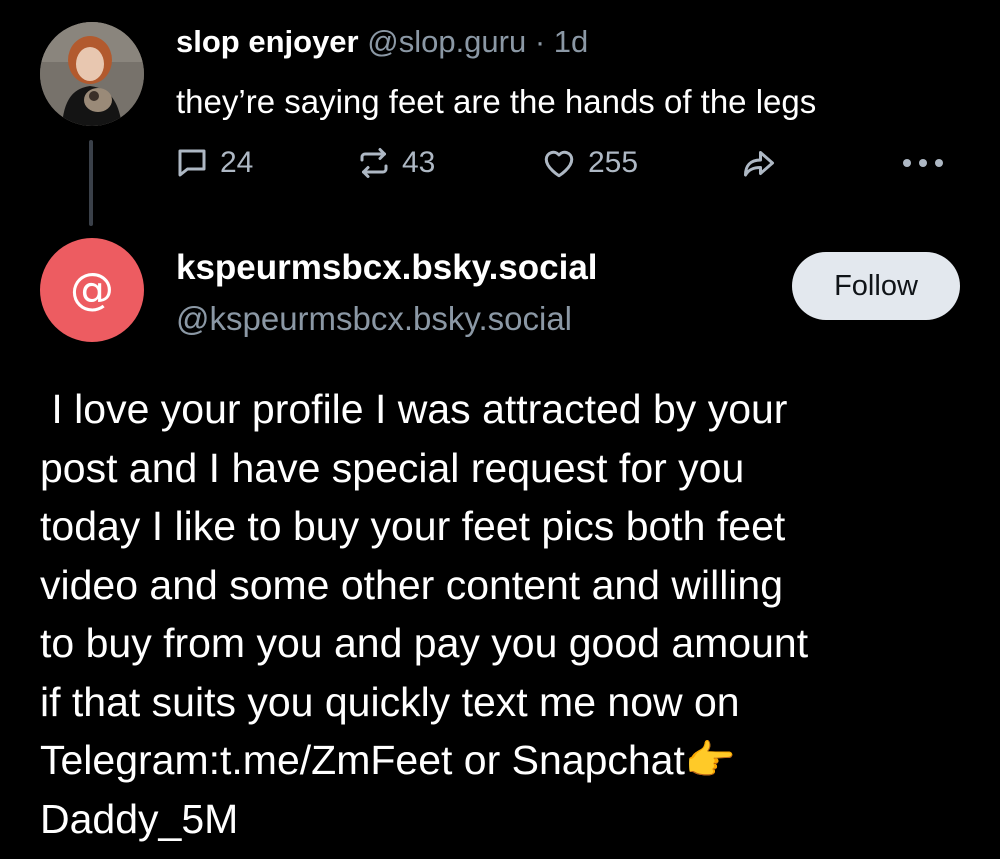 The image size is (1000, 859). I want to click on repost-button: 43, so click(395, 163).